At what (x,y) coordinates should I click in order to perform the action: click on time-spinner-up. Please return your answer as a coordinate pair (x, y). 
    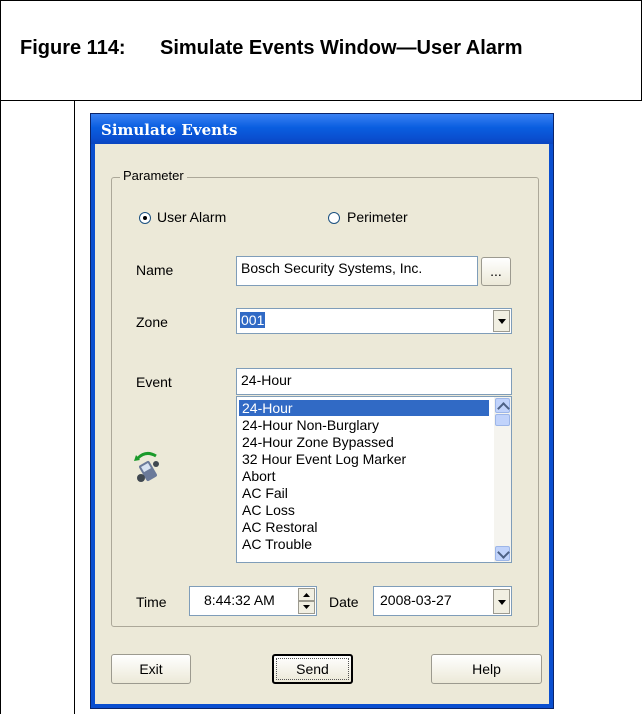
    Looking at the image, I should click on (306, 594).